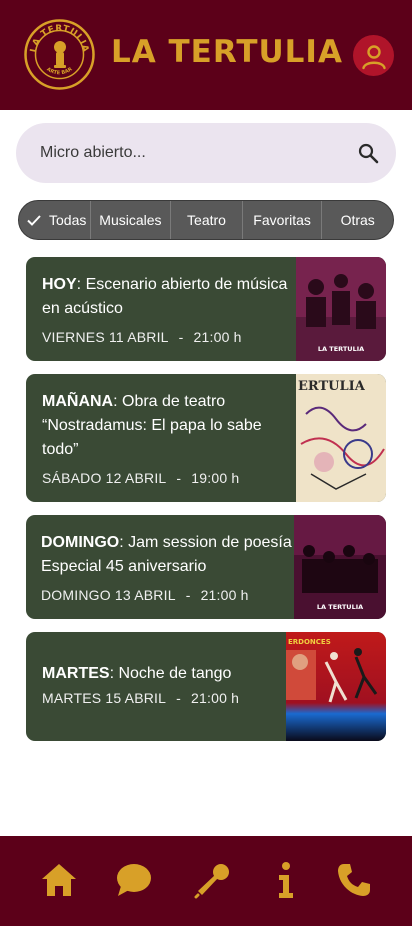 The height and width of the screenshot is (926, 412). I want to click on chat-icon, so click(134, 880).